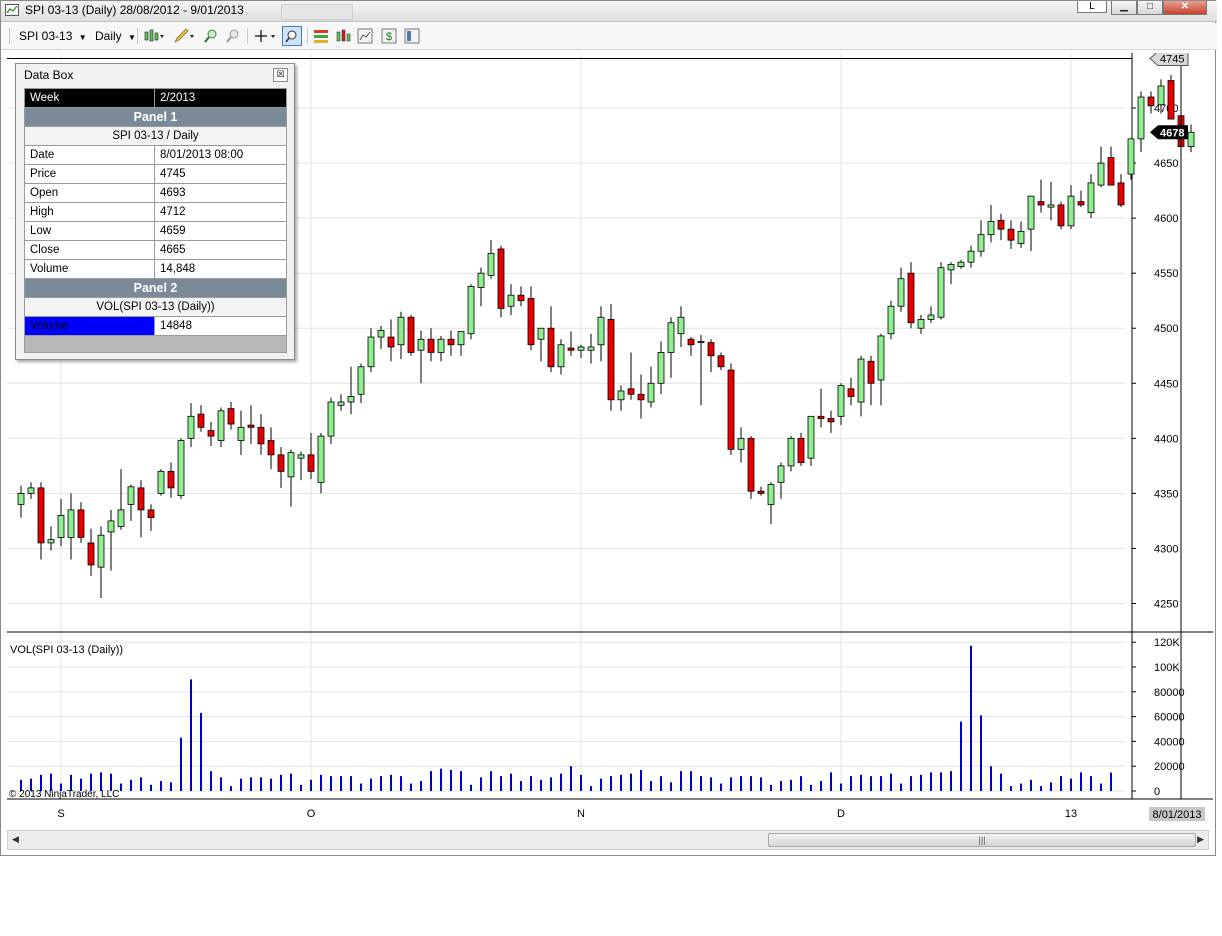 The width and height of the screenshot is (1222, 936). What do you see at coordinates (1150, 8) in the screenshot?
I see `maximize-button: □` at bounding box center [1150, 8].